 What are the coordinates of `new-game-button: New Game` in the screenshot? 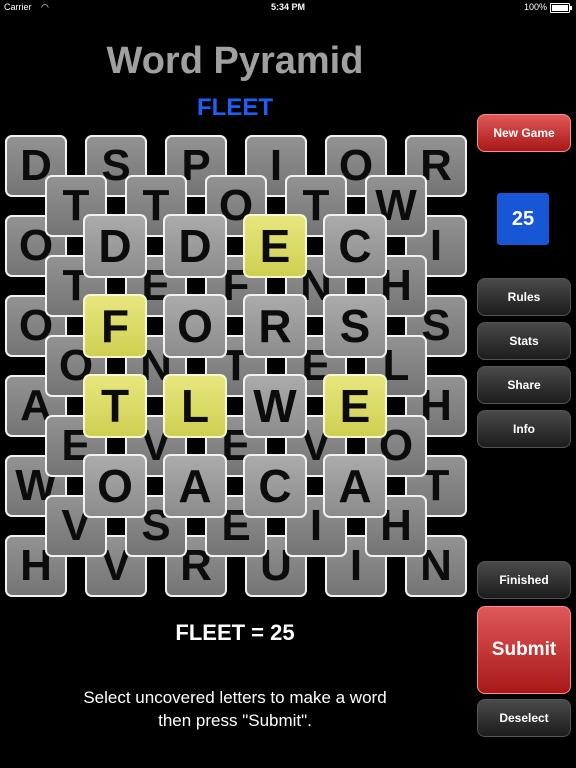 It's located at (524, 133).